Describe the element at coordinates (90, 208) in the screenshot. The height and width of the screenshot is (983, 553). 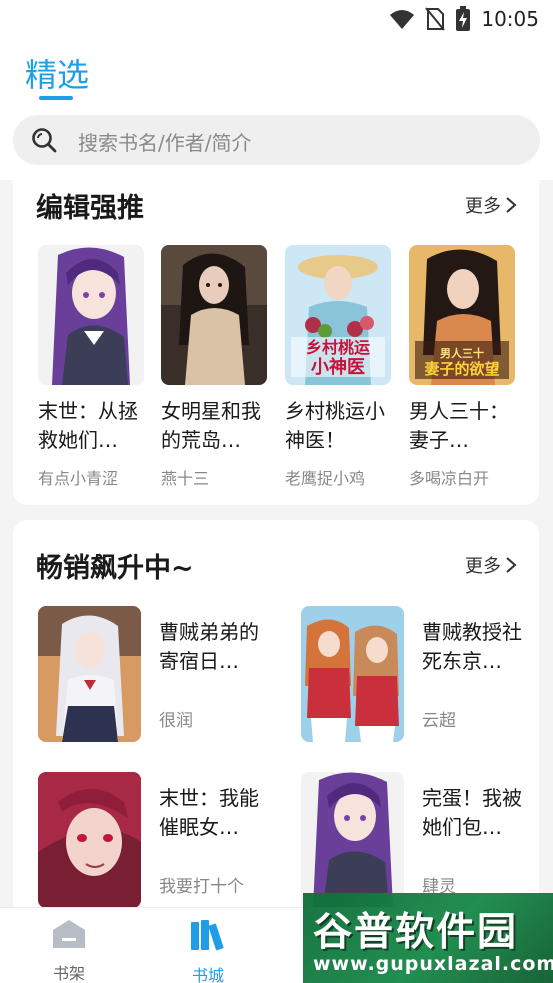
I see `section-title: 编辑强推` at that location.